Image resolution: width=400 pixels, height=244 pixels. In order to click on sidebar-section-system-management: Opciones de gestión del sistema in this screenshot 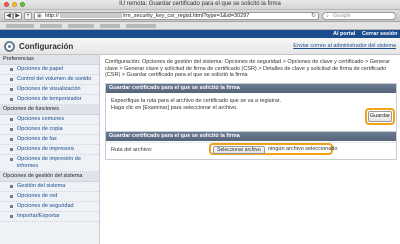, I will do `click(49, 177)`.